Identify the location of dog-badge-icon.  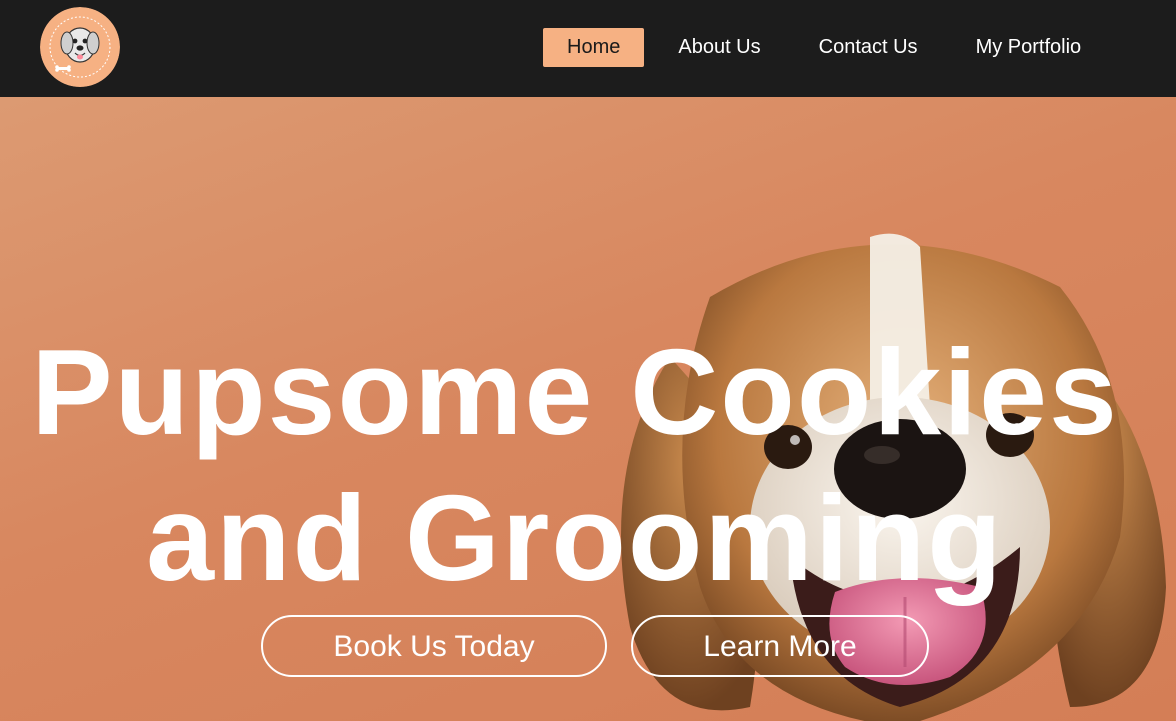
(80, 47).